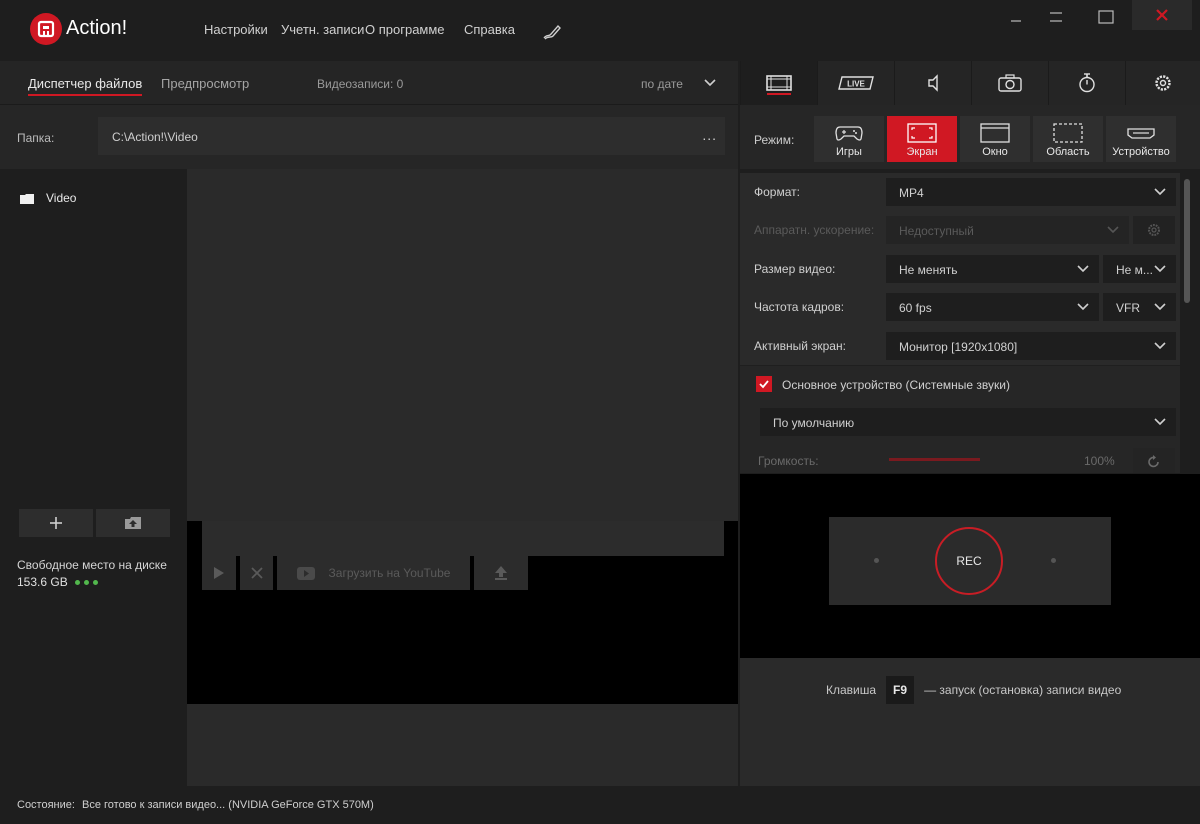 This screenshot has height=824, width=1200. I want to click on video-count: Видеозаписи: 0, so click(360, 84).